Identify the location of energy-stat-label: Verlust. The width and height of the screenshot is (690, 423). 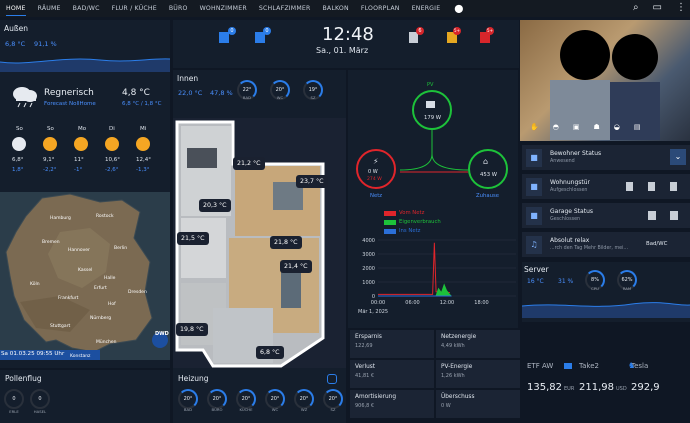
(365, 367).